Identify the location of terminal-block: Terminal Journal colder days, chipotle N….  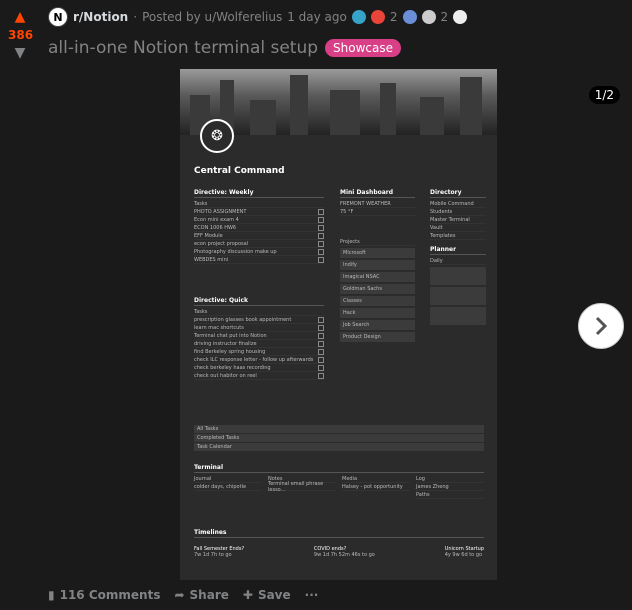
(339, 481).